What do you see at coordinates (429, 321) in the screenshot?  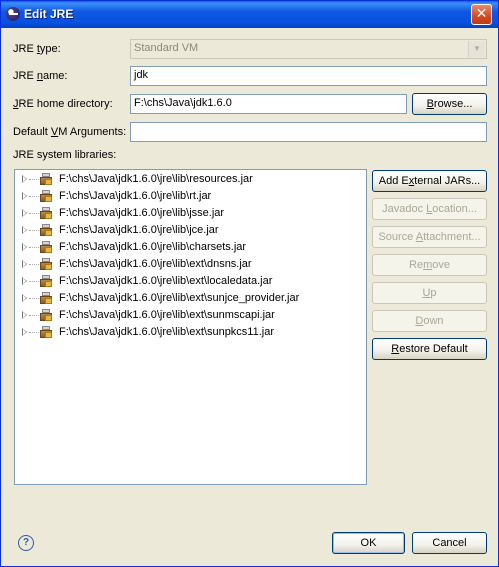 I see `down-button: Down` at bounding box center [429, 321].